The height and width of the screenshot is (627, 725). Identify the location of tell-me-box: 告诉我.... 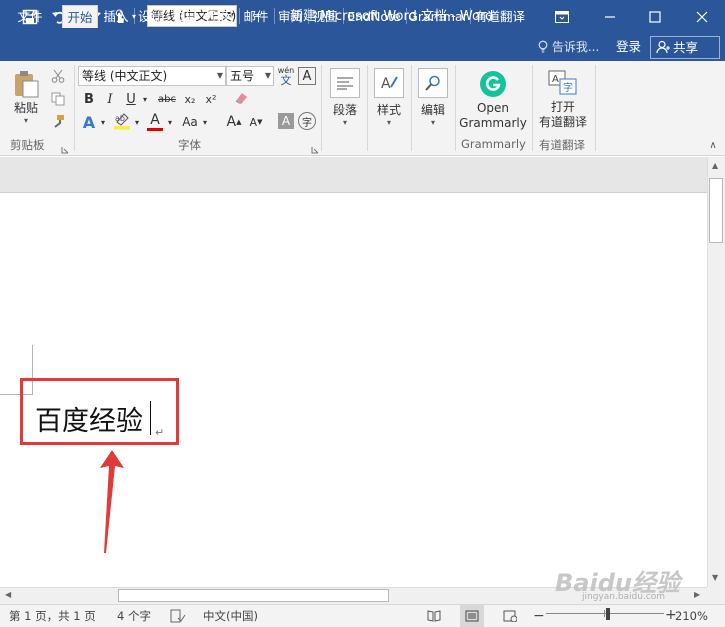
(568, 47).